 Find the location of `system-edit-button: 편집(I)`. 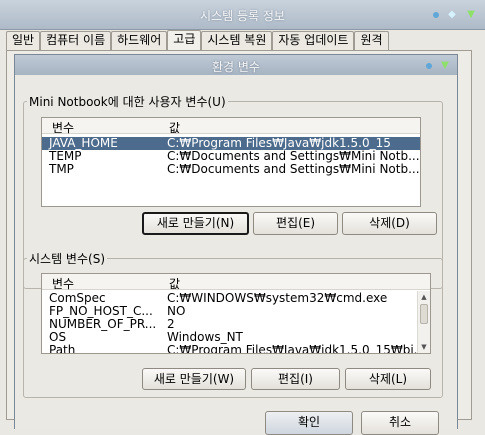

system-edit-button: 편집(I) is located at coordinates (295, 379).